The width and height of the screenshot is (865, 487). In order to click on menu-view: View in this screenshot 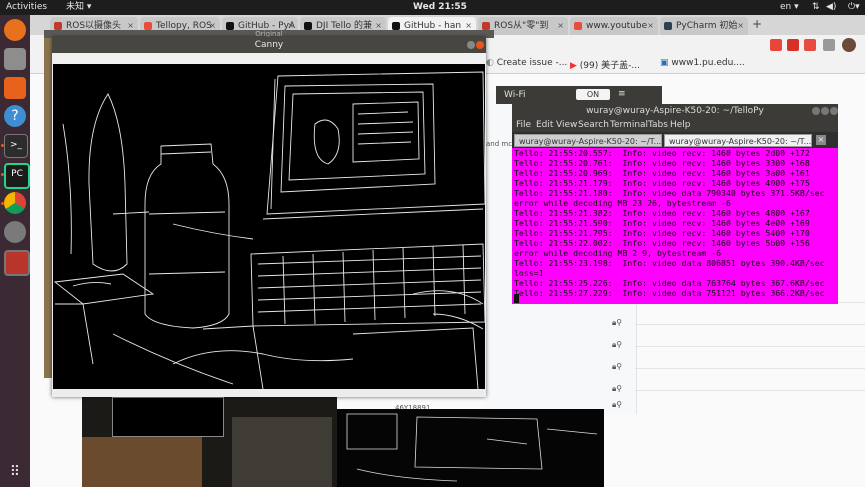, I will do `click(566, 125)`.